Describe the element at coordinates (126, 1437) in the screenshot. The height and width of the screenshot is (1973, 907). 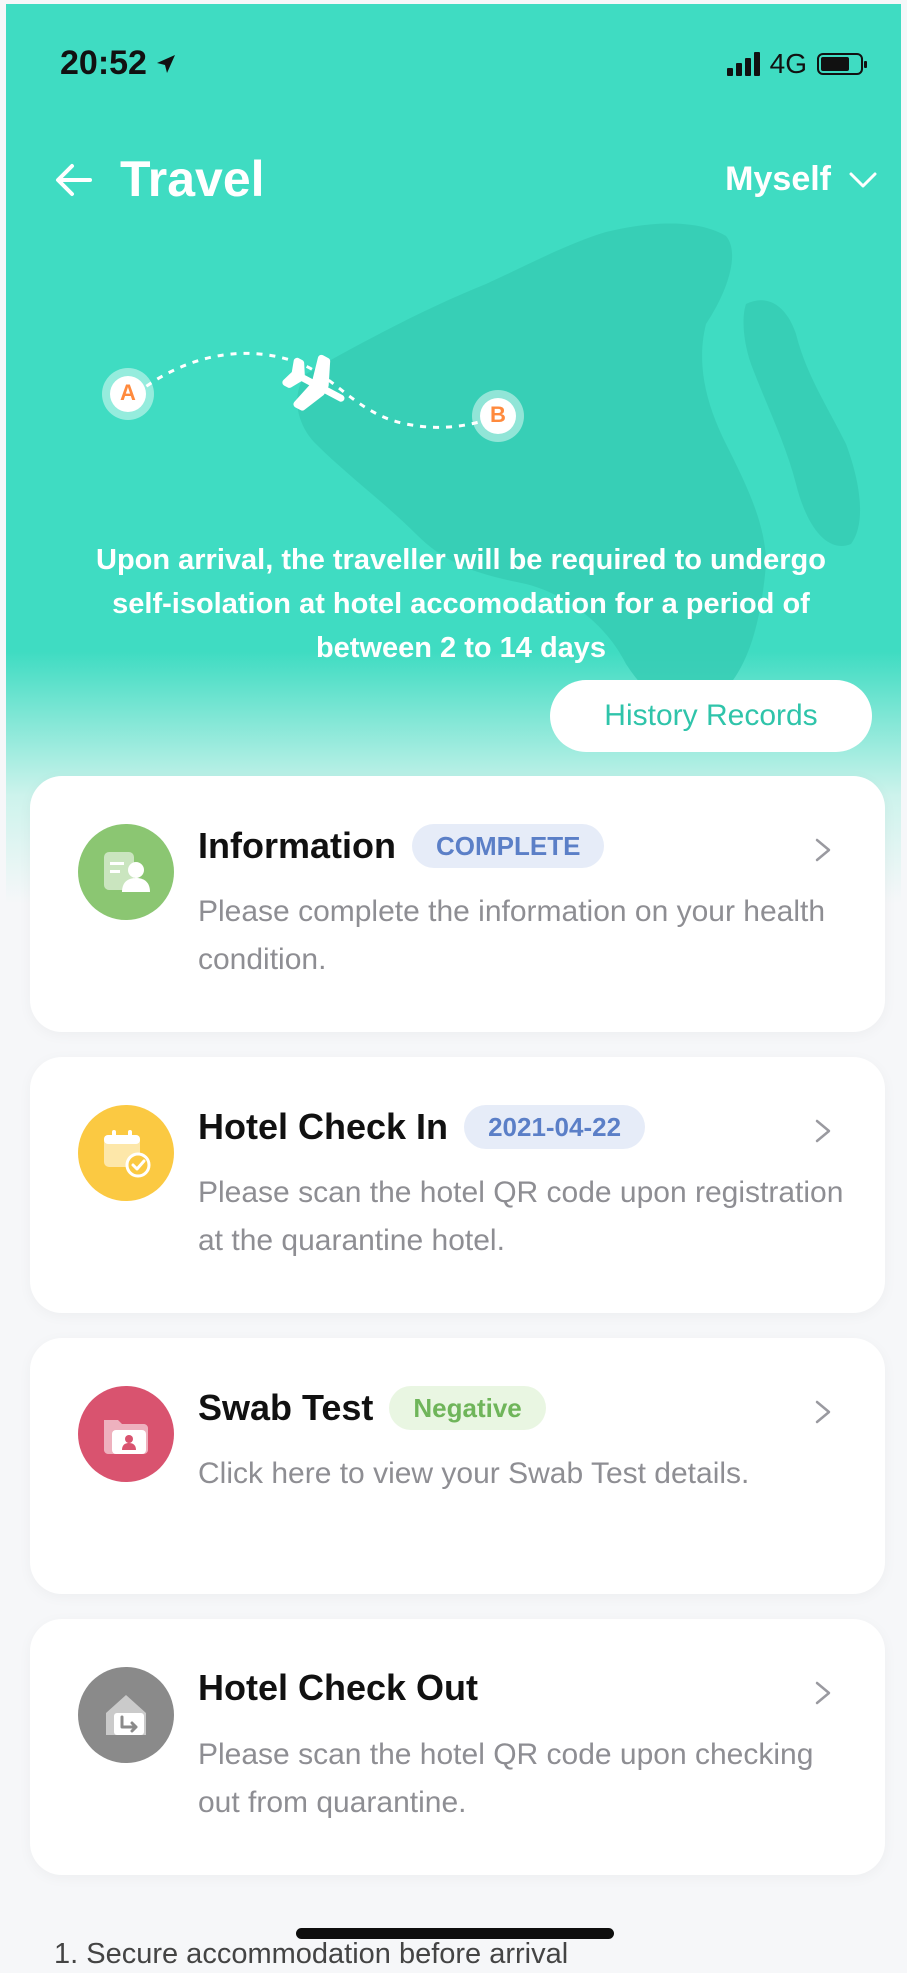
I see `folder-person-icon` at that location.